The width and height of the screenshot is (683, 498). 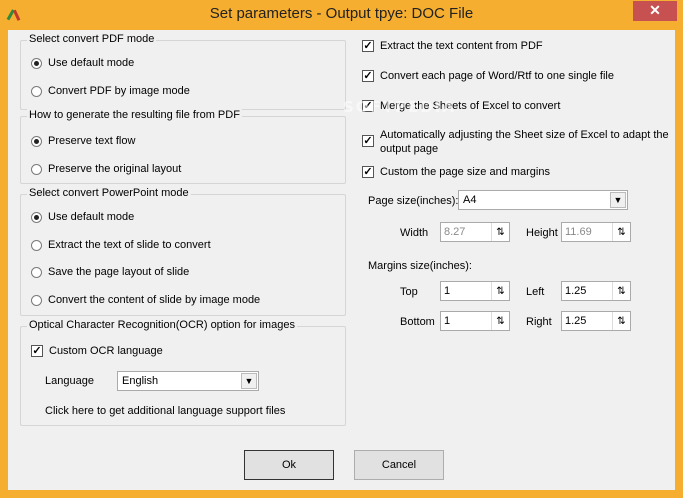 I want to click on radio-pdf-image: Convert PDF by image mode, so click(x=110, y=91).